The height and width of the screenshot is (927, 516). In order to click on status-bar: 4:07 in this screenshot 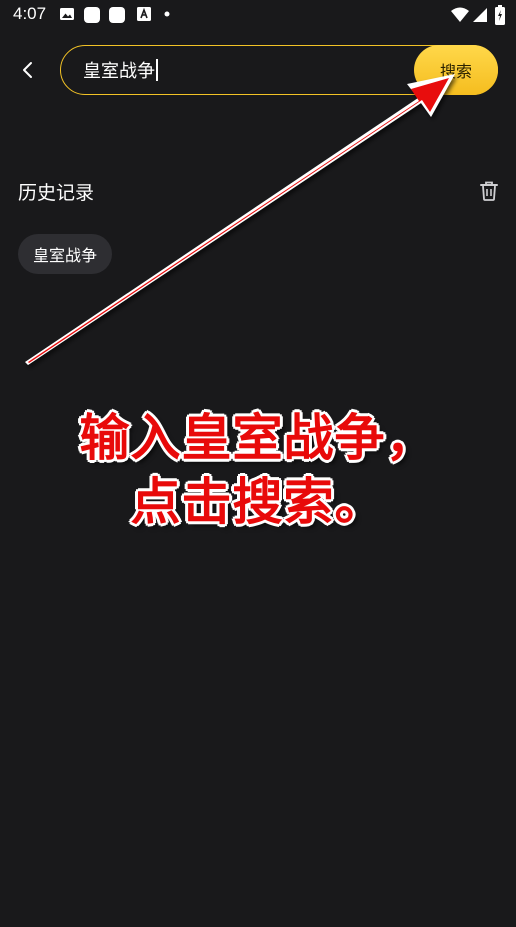, I will do `click(258, 15)`.